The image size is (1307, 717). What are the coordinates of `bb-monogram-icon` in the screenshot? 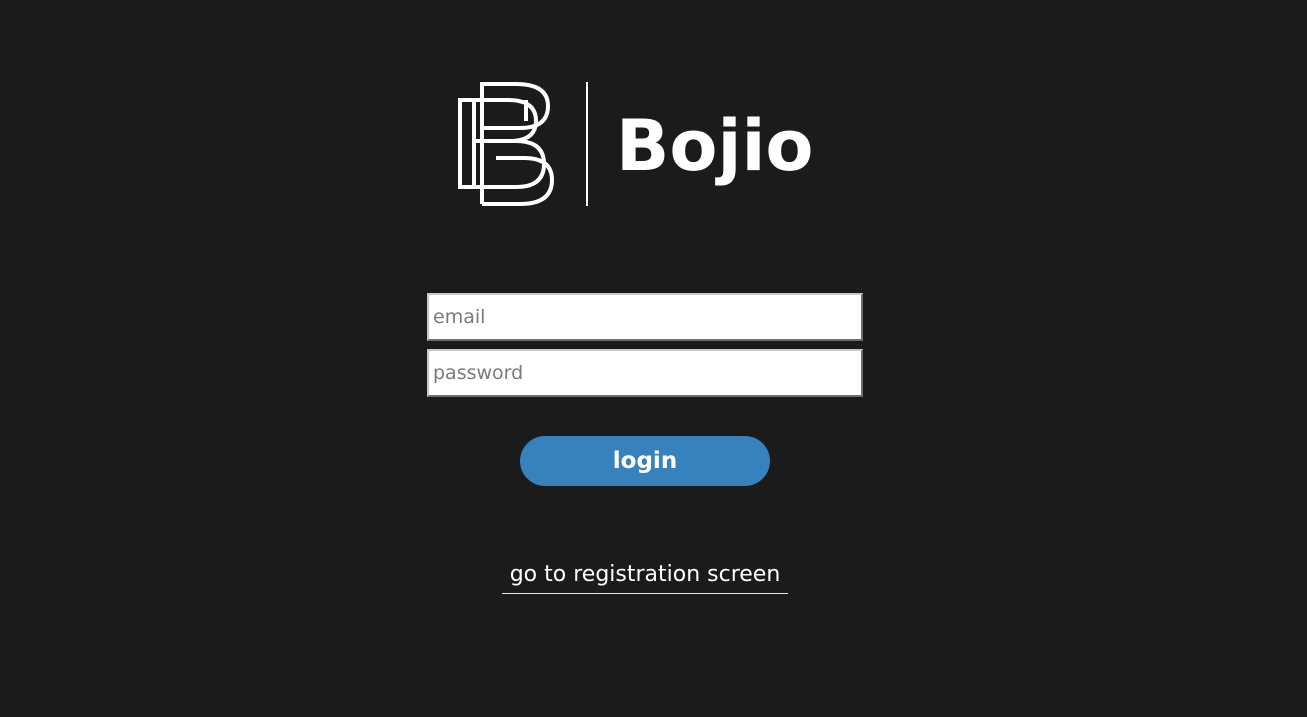 It's located at (506, 144).